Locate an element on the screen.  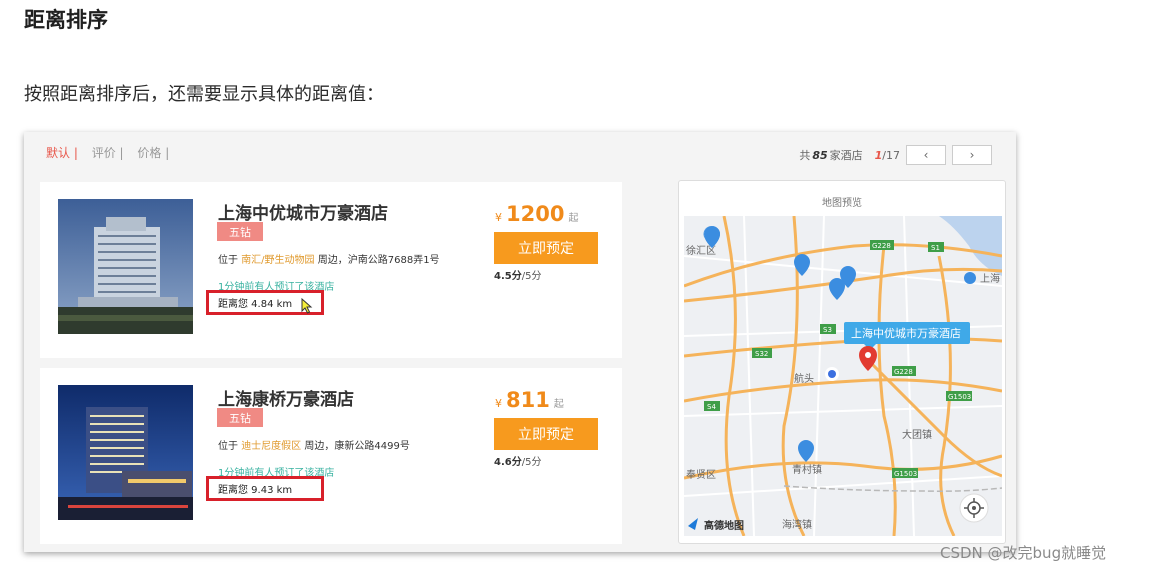
map-label-shanghai: 上海 is located at coordinates (990, 278).